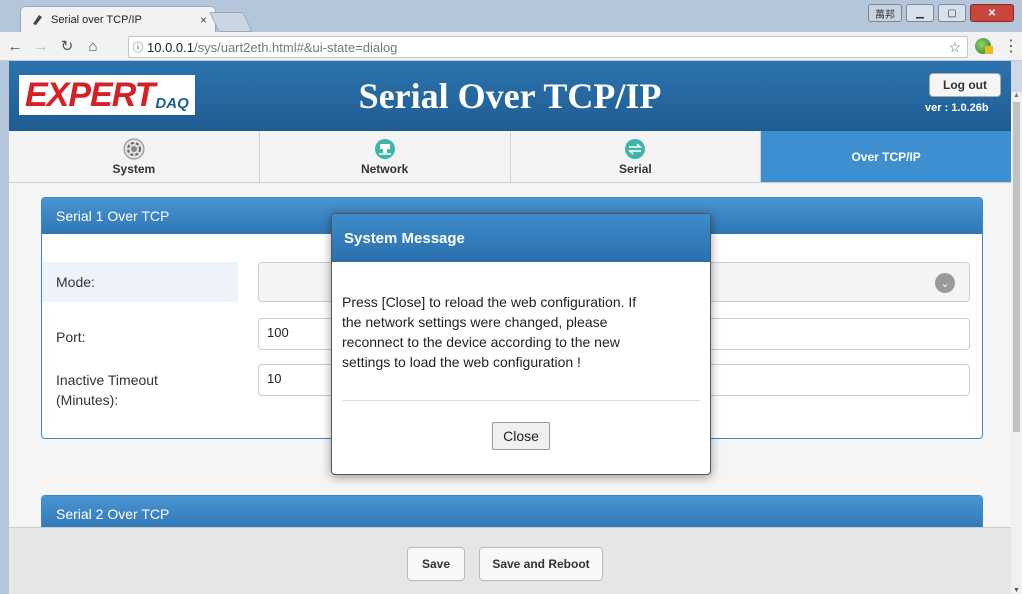 Image resolution: width=1022 pixels, height=594 pixels. Describe the element at coordinates (635, 149) in the screenshot. I see `serial-icon` at that location.